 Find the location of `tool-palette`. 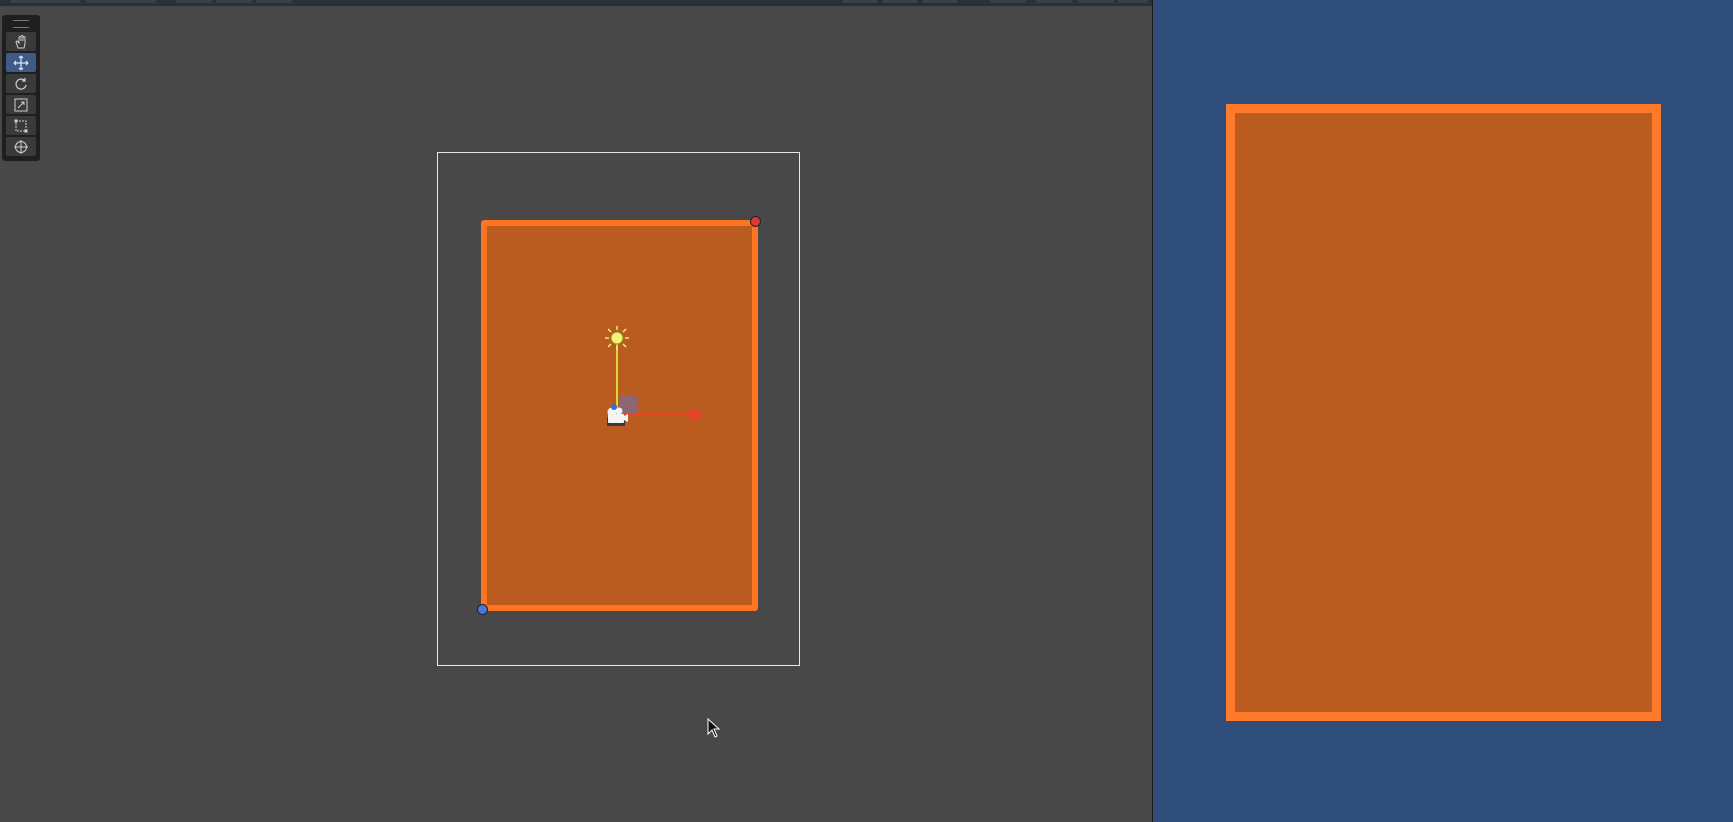

tool-palette is located at coordinates (21, 88).